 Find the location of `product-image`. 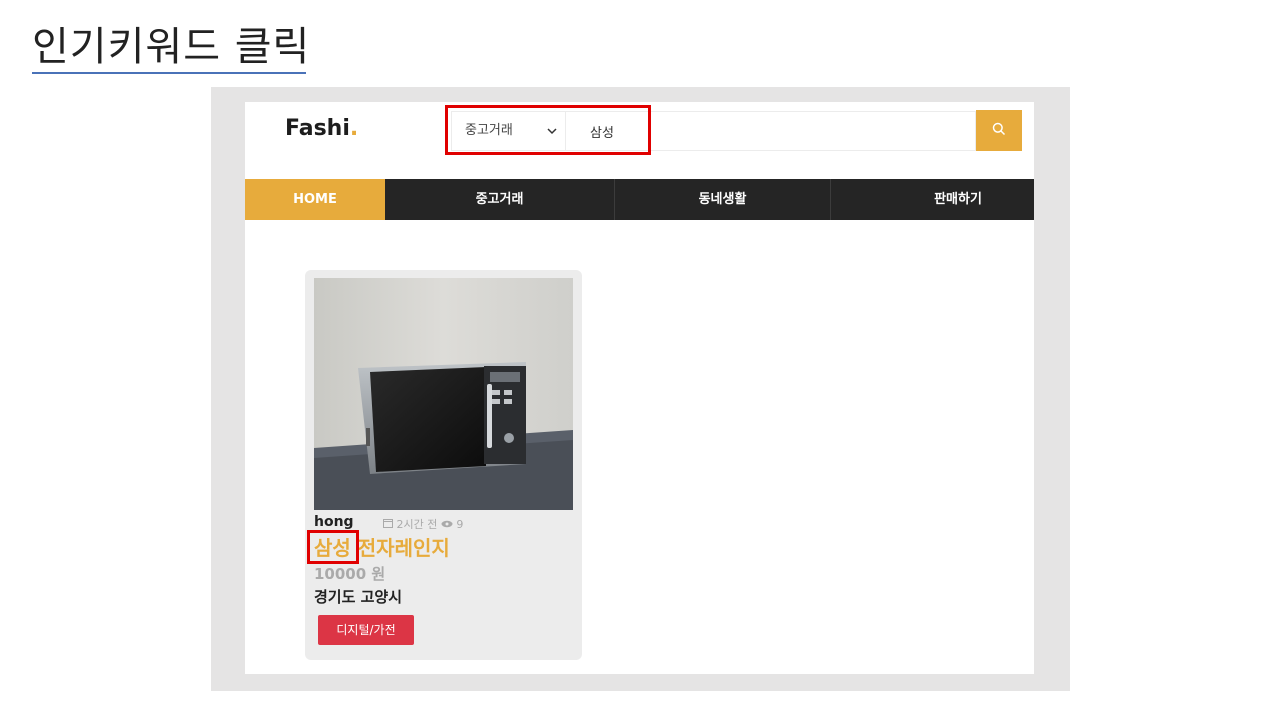

product-image is located at coordinates (443, 394).